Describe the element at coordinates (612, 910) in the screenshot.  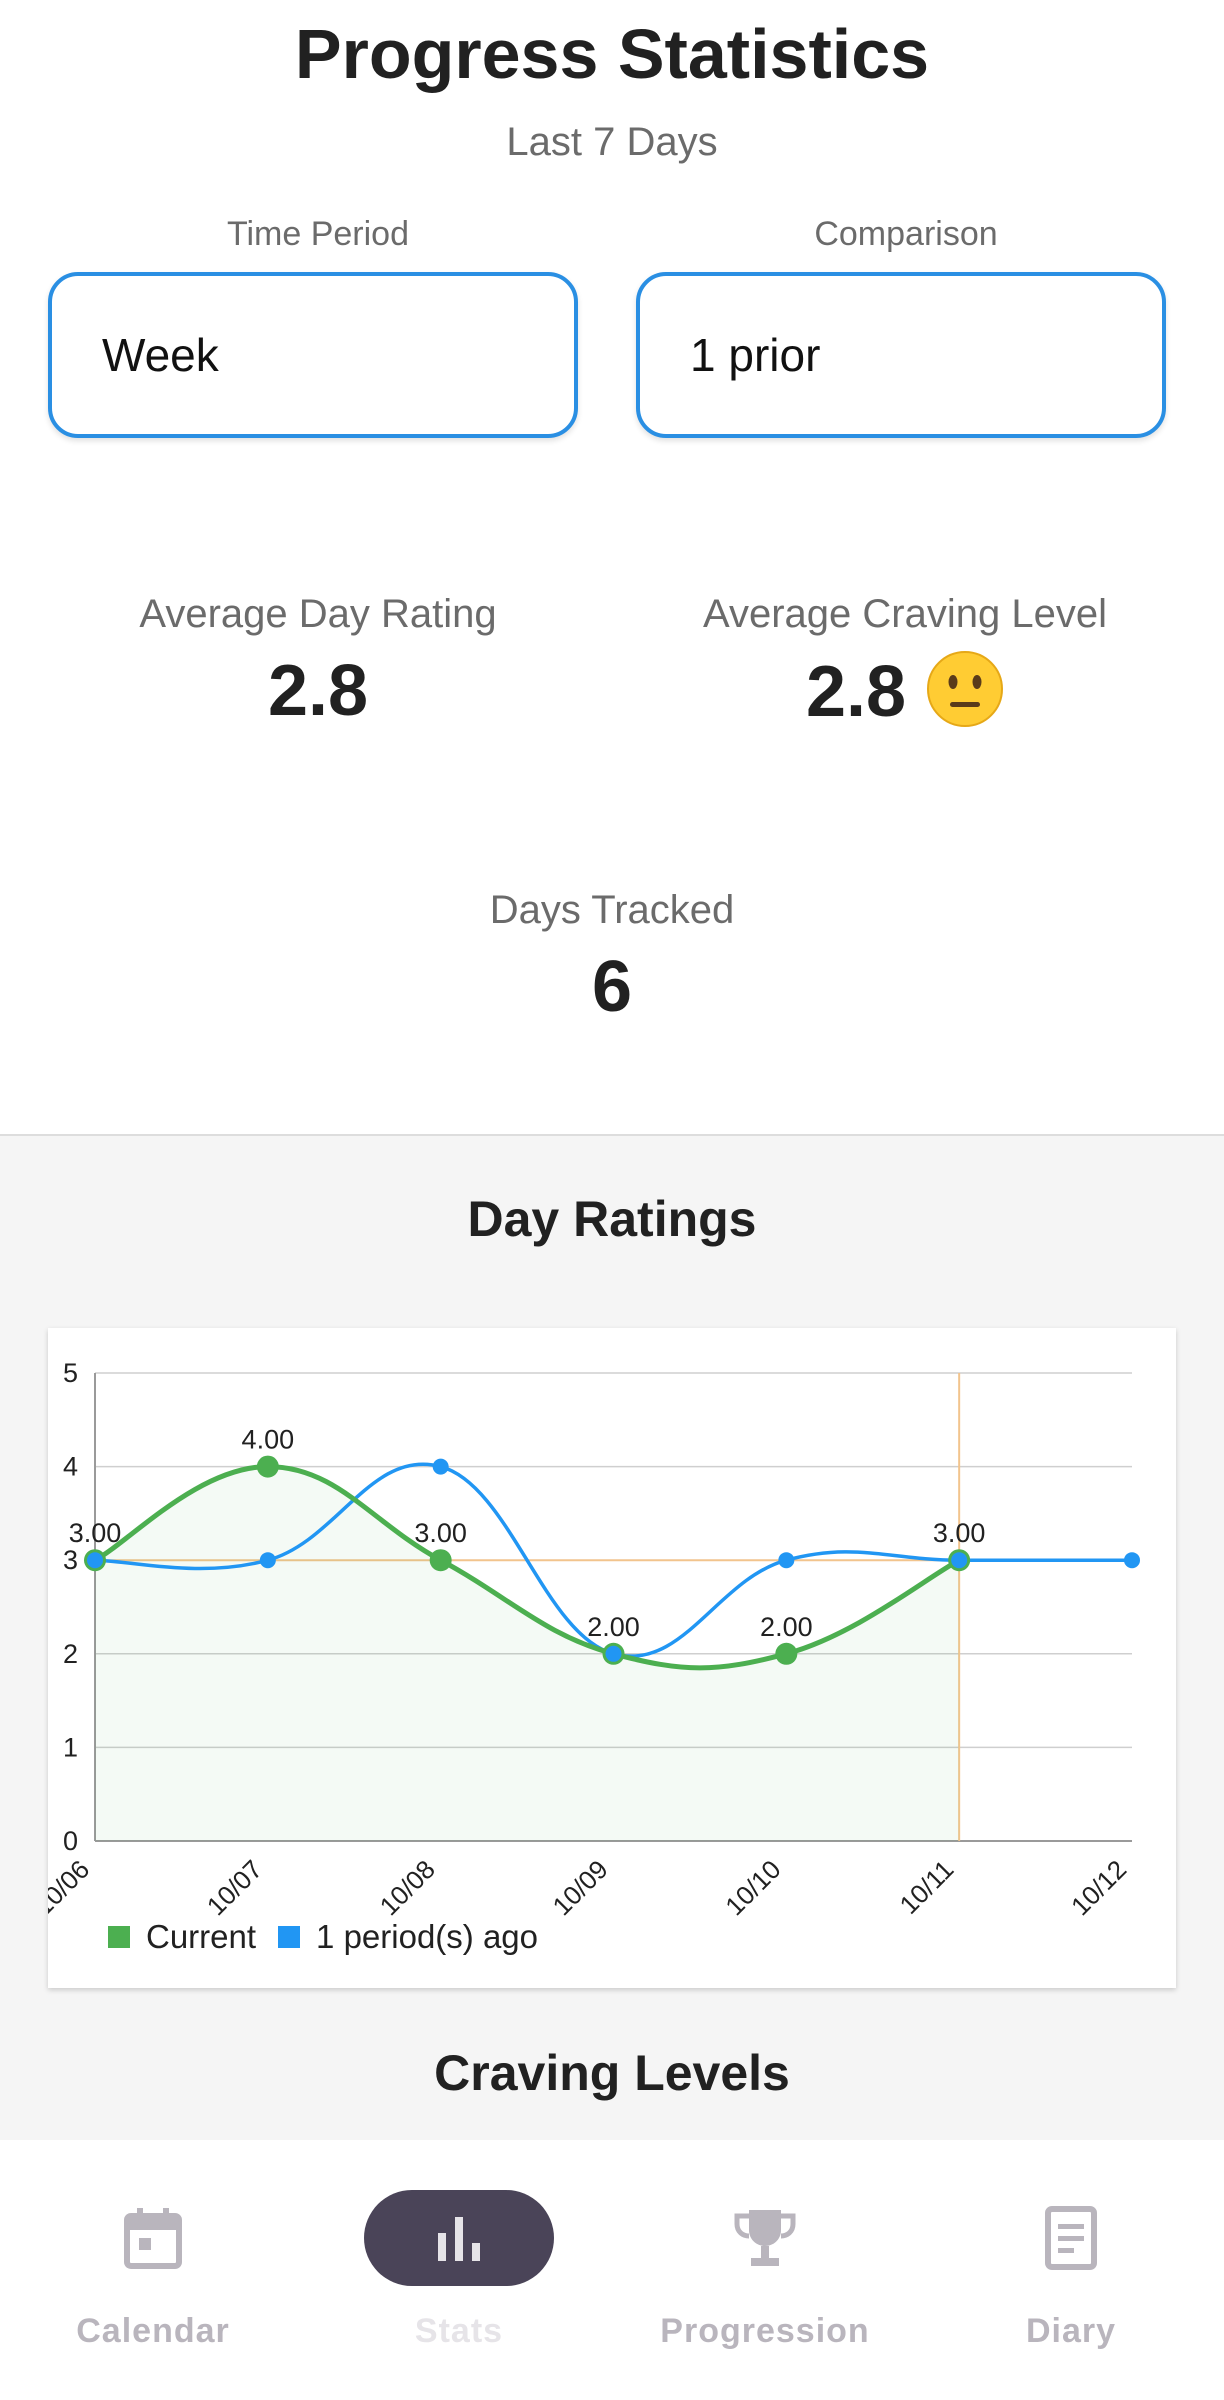
I see `days-tracked-label: Days Tracked` at that location.